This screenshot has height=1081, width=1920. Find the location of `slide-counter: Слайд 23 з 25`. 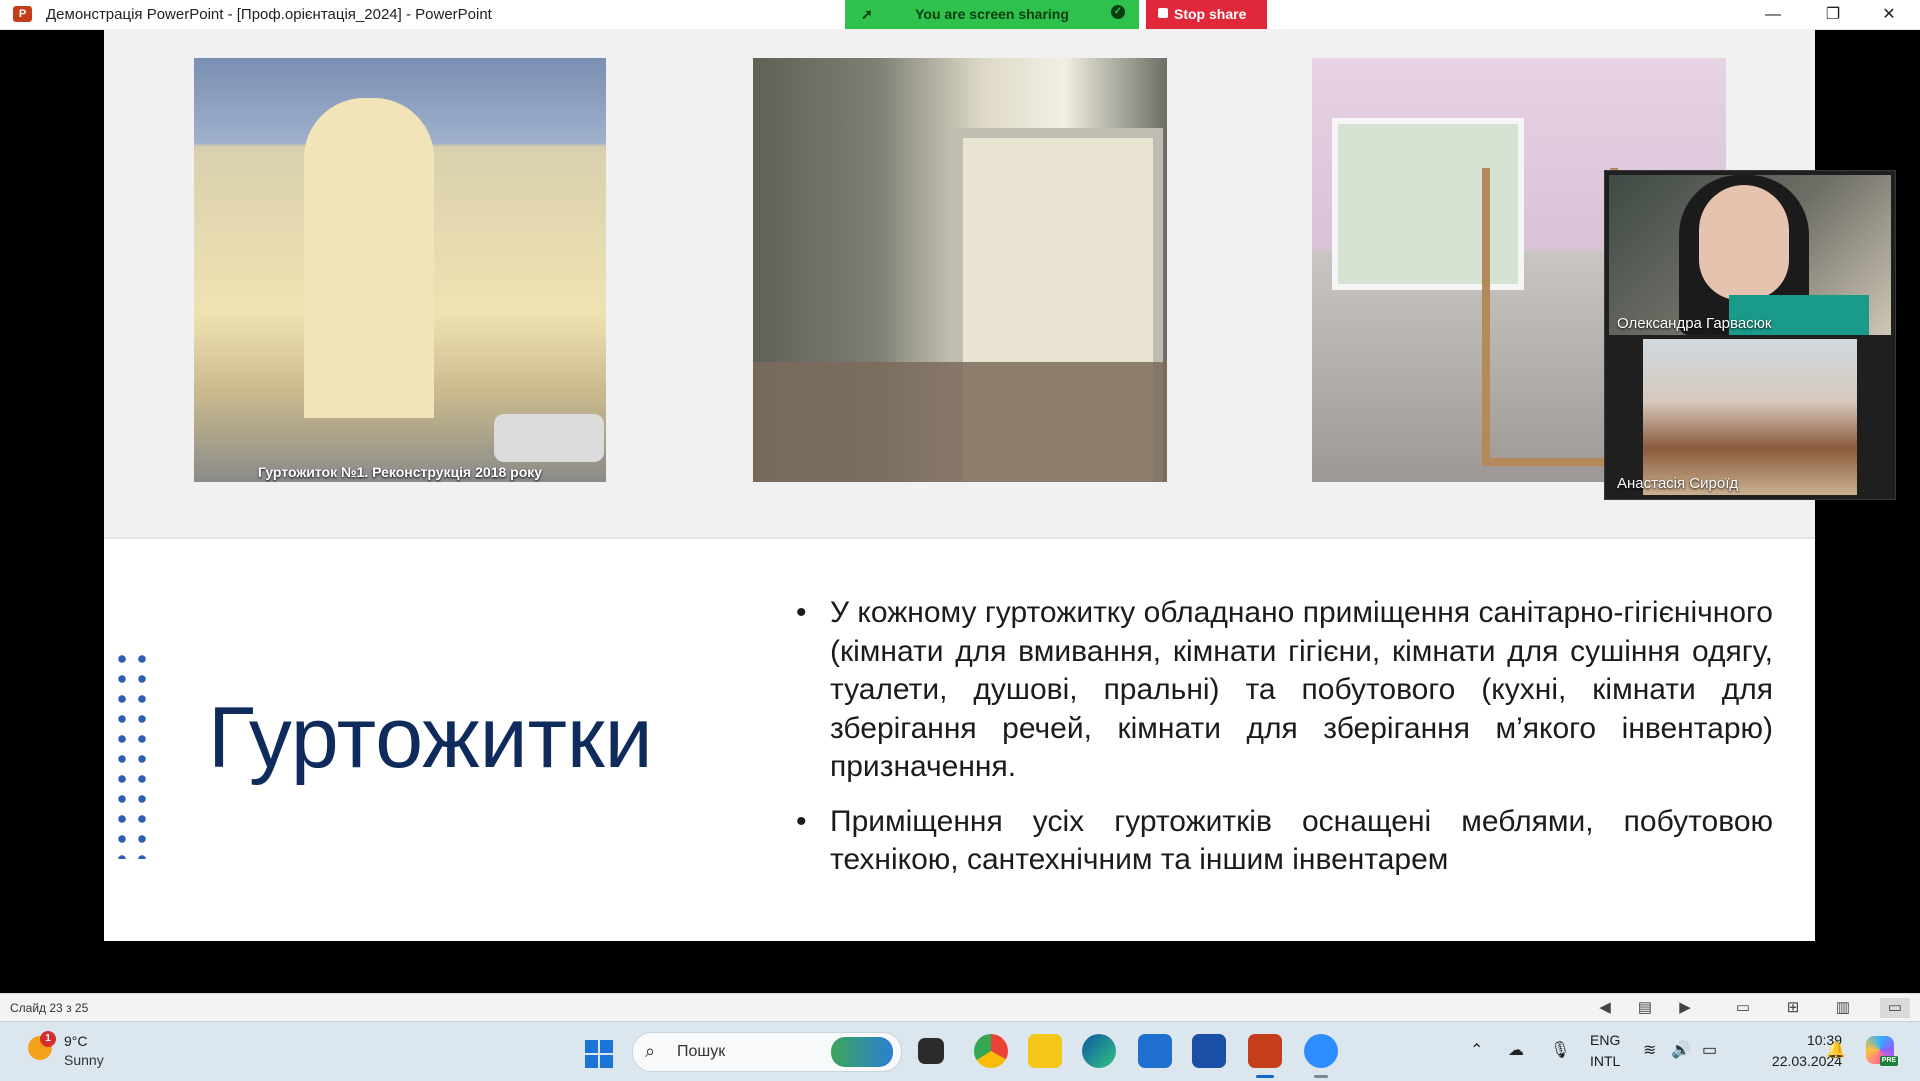

slide-counter: Слайд 23 з 25 is located at coordinates (49, 1008).